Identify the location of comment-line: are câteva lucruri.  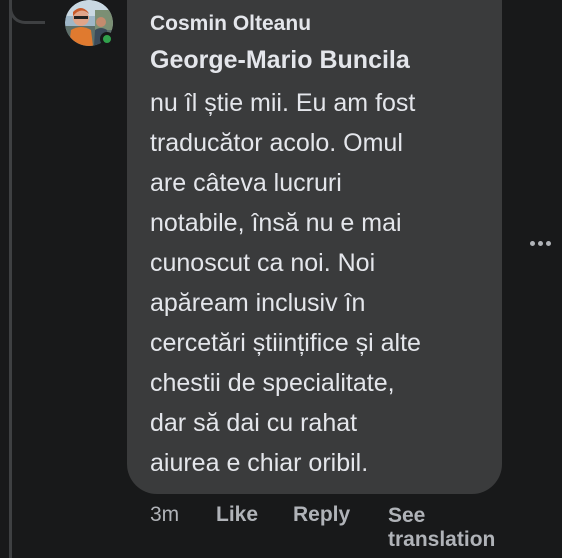
(246, 183).